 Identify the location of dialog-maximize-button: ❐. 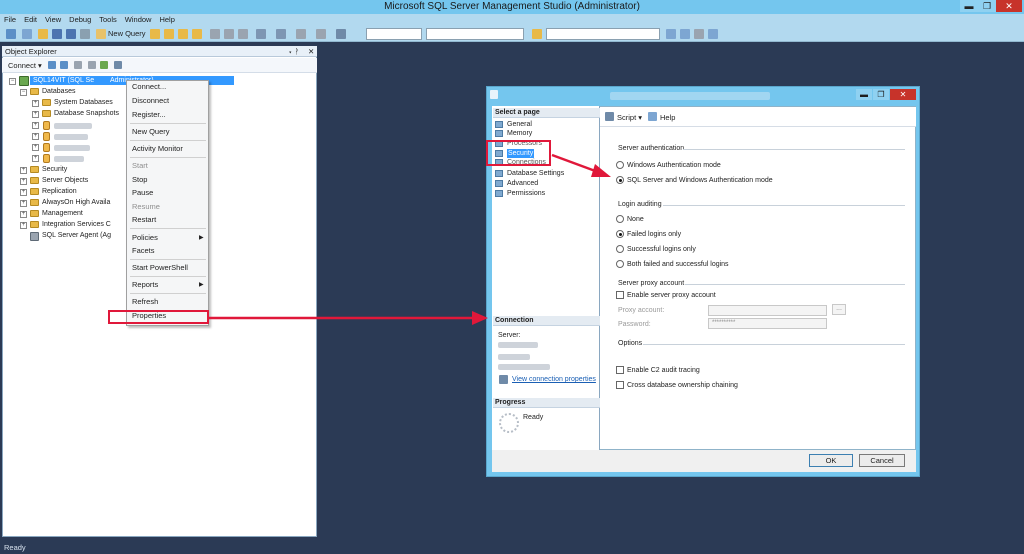
(881, 94).